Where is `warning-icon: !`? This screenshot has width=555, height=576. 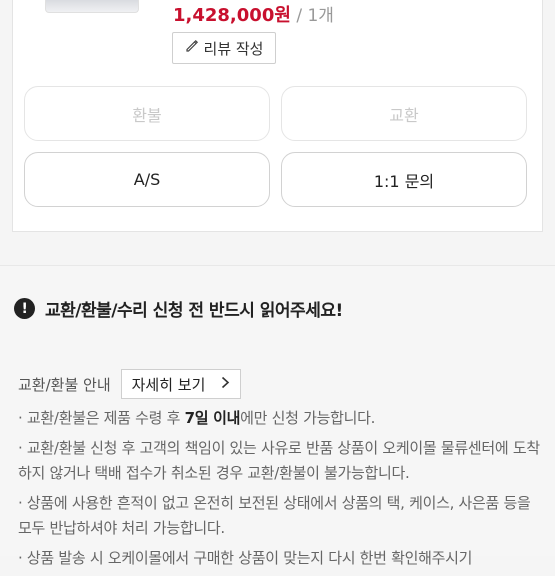
warning-icon: ! is located at coordinates (24, 308).